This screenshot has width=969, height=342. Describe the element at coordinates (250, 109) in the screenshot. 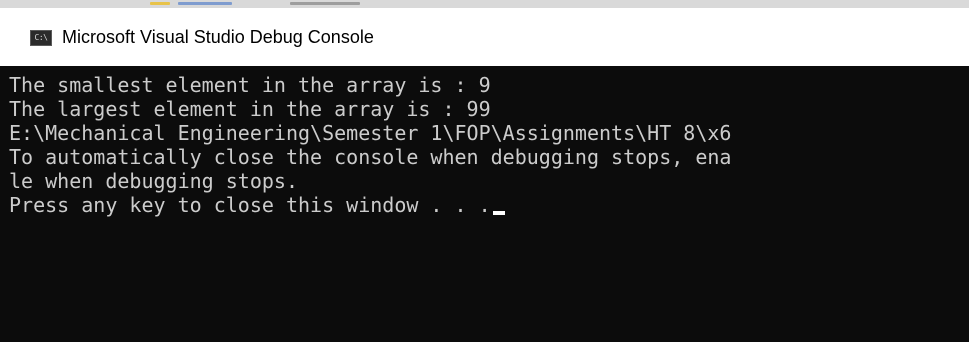

I see `console-line-largest: The largest element in the array is : 99` at that location.